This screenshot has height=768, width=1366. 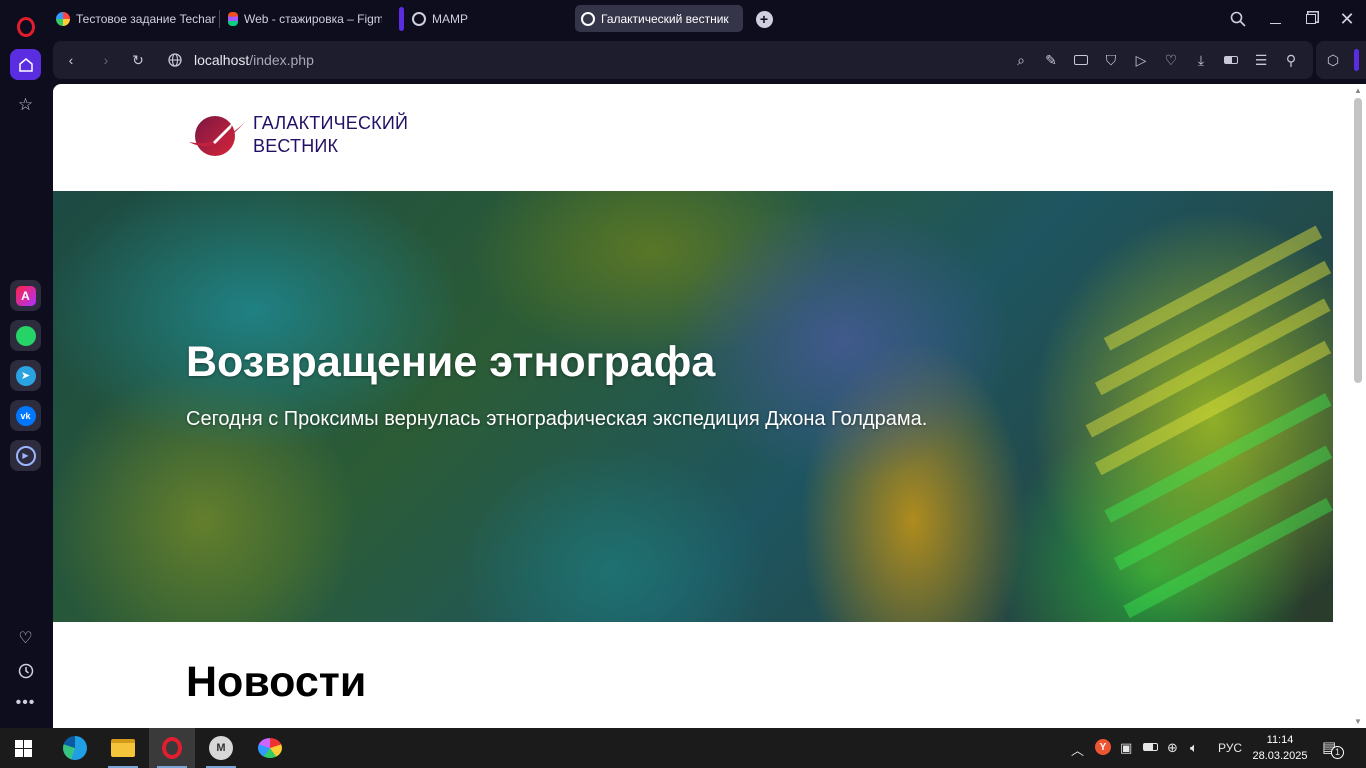 I want to click on battery-saver-button, so click(x=1231, y=60).